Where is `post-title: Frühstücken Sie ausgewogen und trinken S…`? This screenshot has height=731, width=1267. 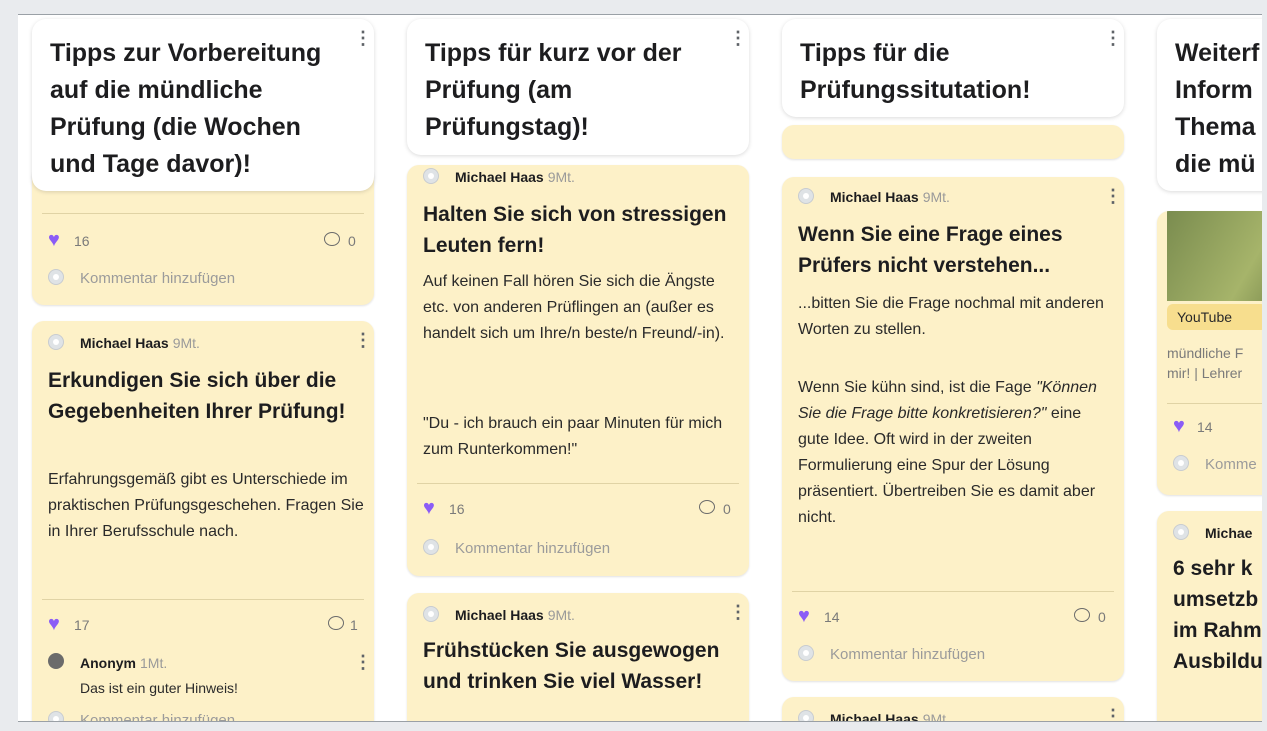 post-title: Frühstücken Sie ausgewogen und trinken S… is located at coordinates (571, 666).